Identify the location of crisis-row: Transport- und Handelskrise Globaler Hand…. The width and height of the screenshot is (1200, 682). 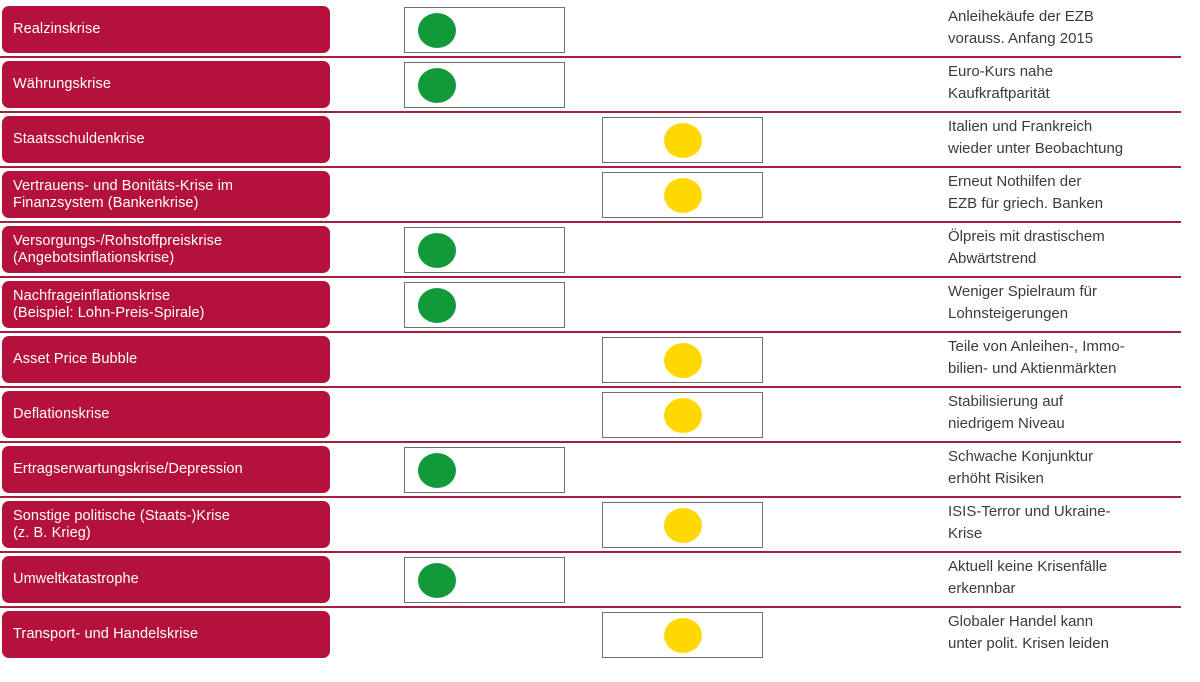
(600, 632).